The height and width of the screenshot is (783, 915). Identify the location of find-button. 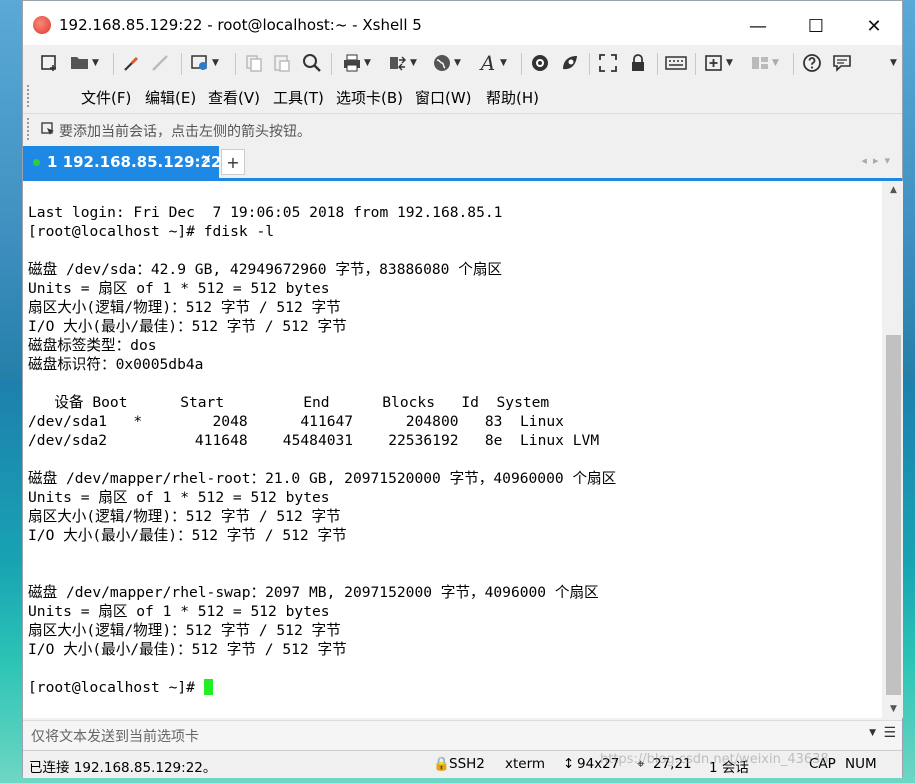
(312, 63).